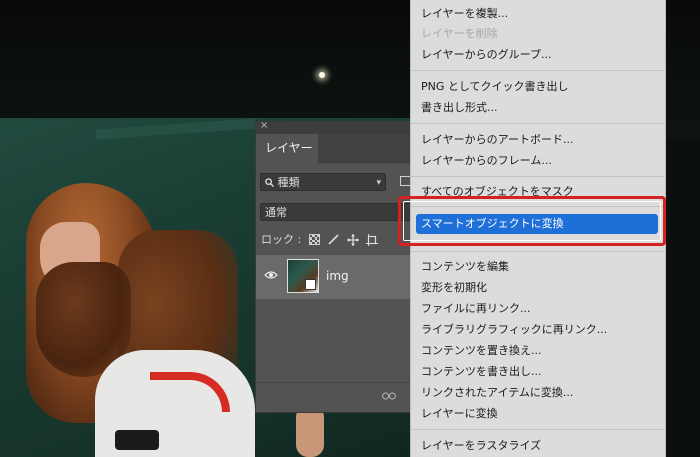 Image resolution: width=700 pixels, height=457 pixels. I want to click on menu-item-rasterize-layer: レイヤーをラスタライズ, so click(481, 446).